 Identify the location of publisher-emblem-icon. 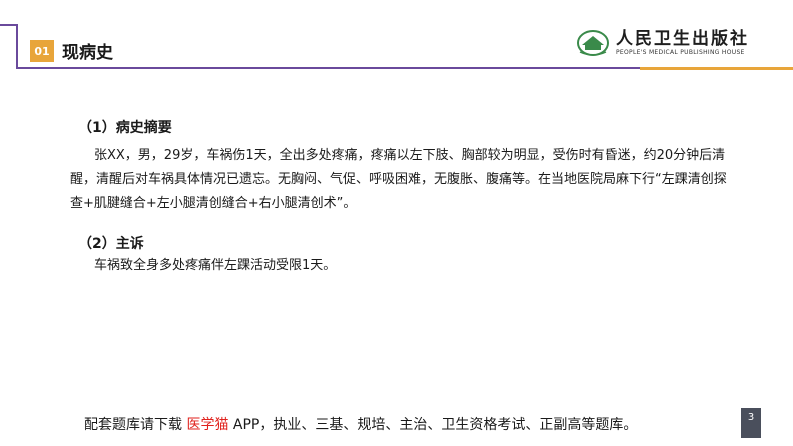
(593, 43).